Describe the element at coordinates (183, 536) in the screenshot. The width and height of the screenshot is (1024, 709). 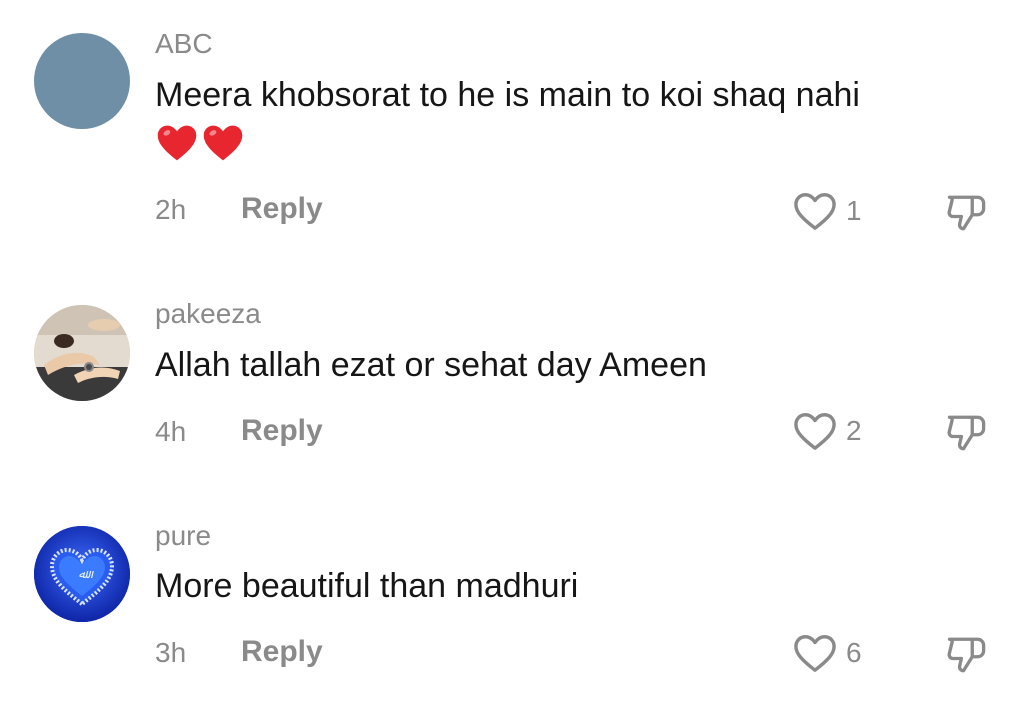
I see `username: pure` at that location.